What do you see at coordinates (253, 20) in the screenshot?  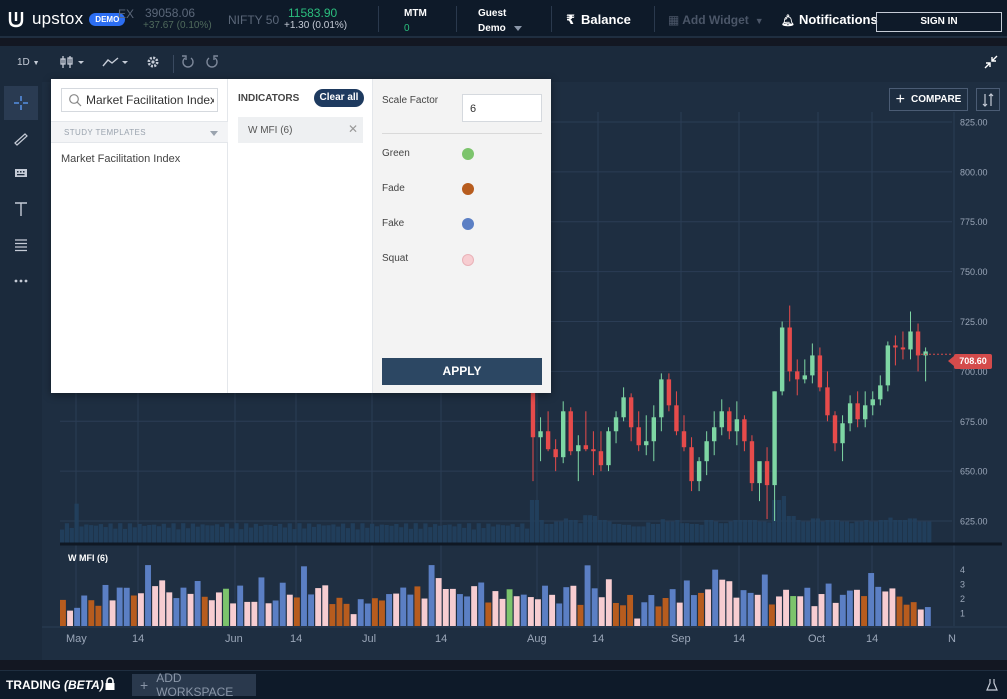 I see `nifty-name: NIFTY 50` at bounding box center [253, 20].